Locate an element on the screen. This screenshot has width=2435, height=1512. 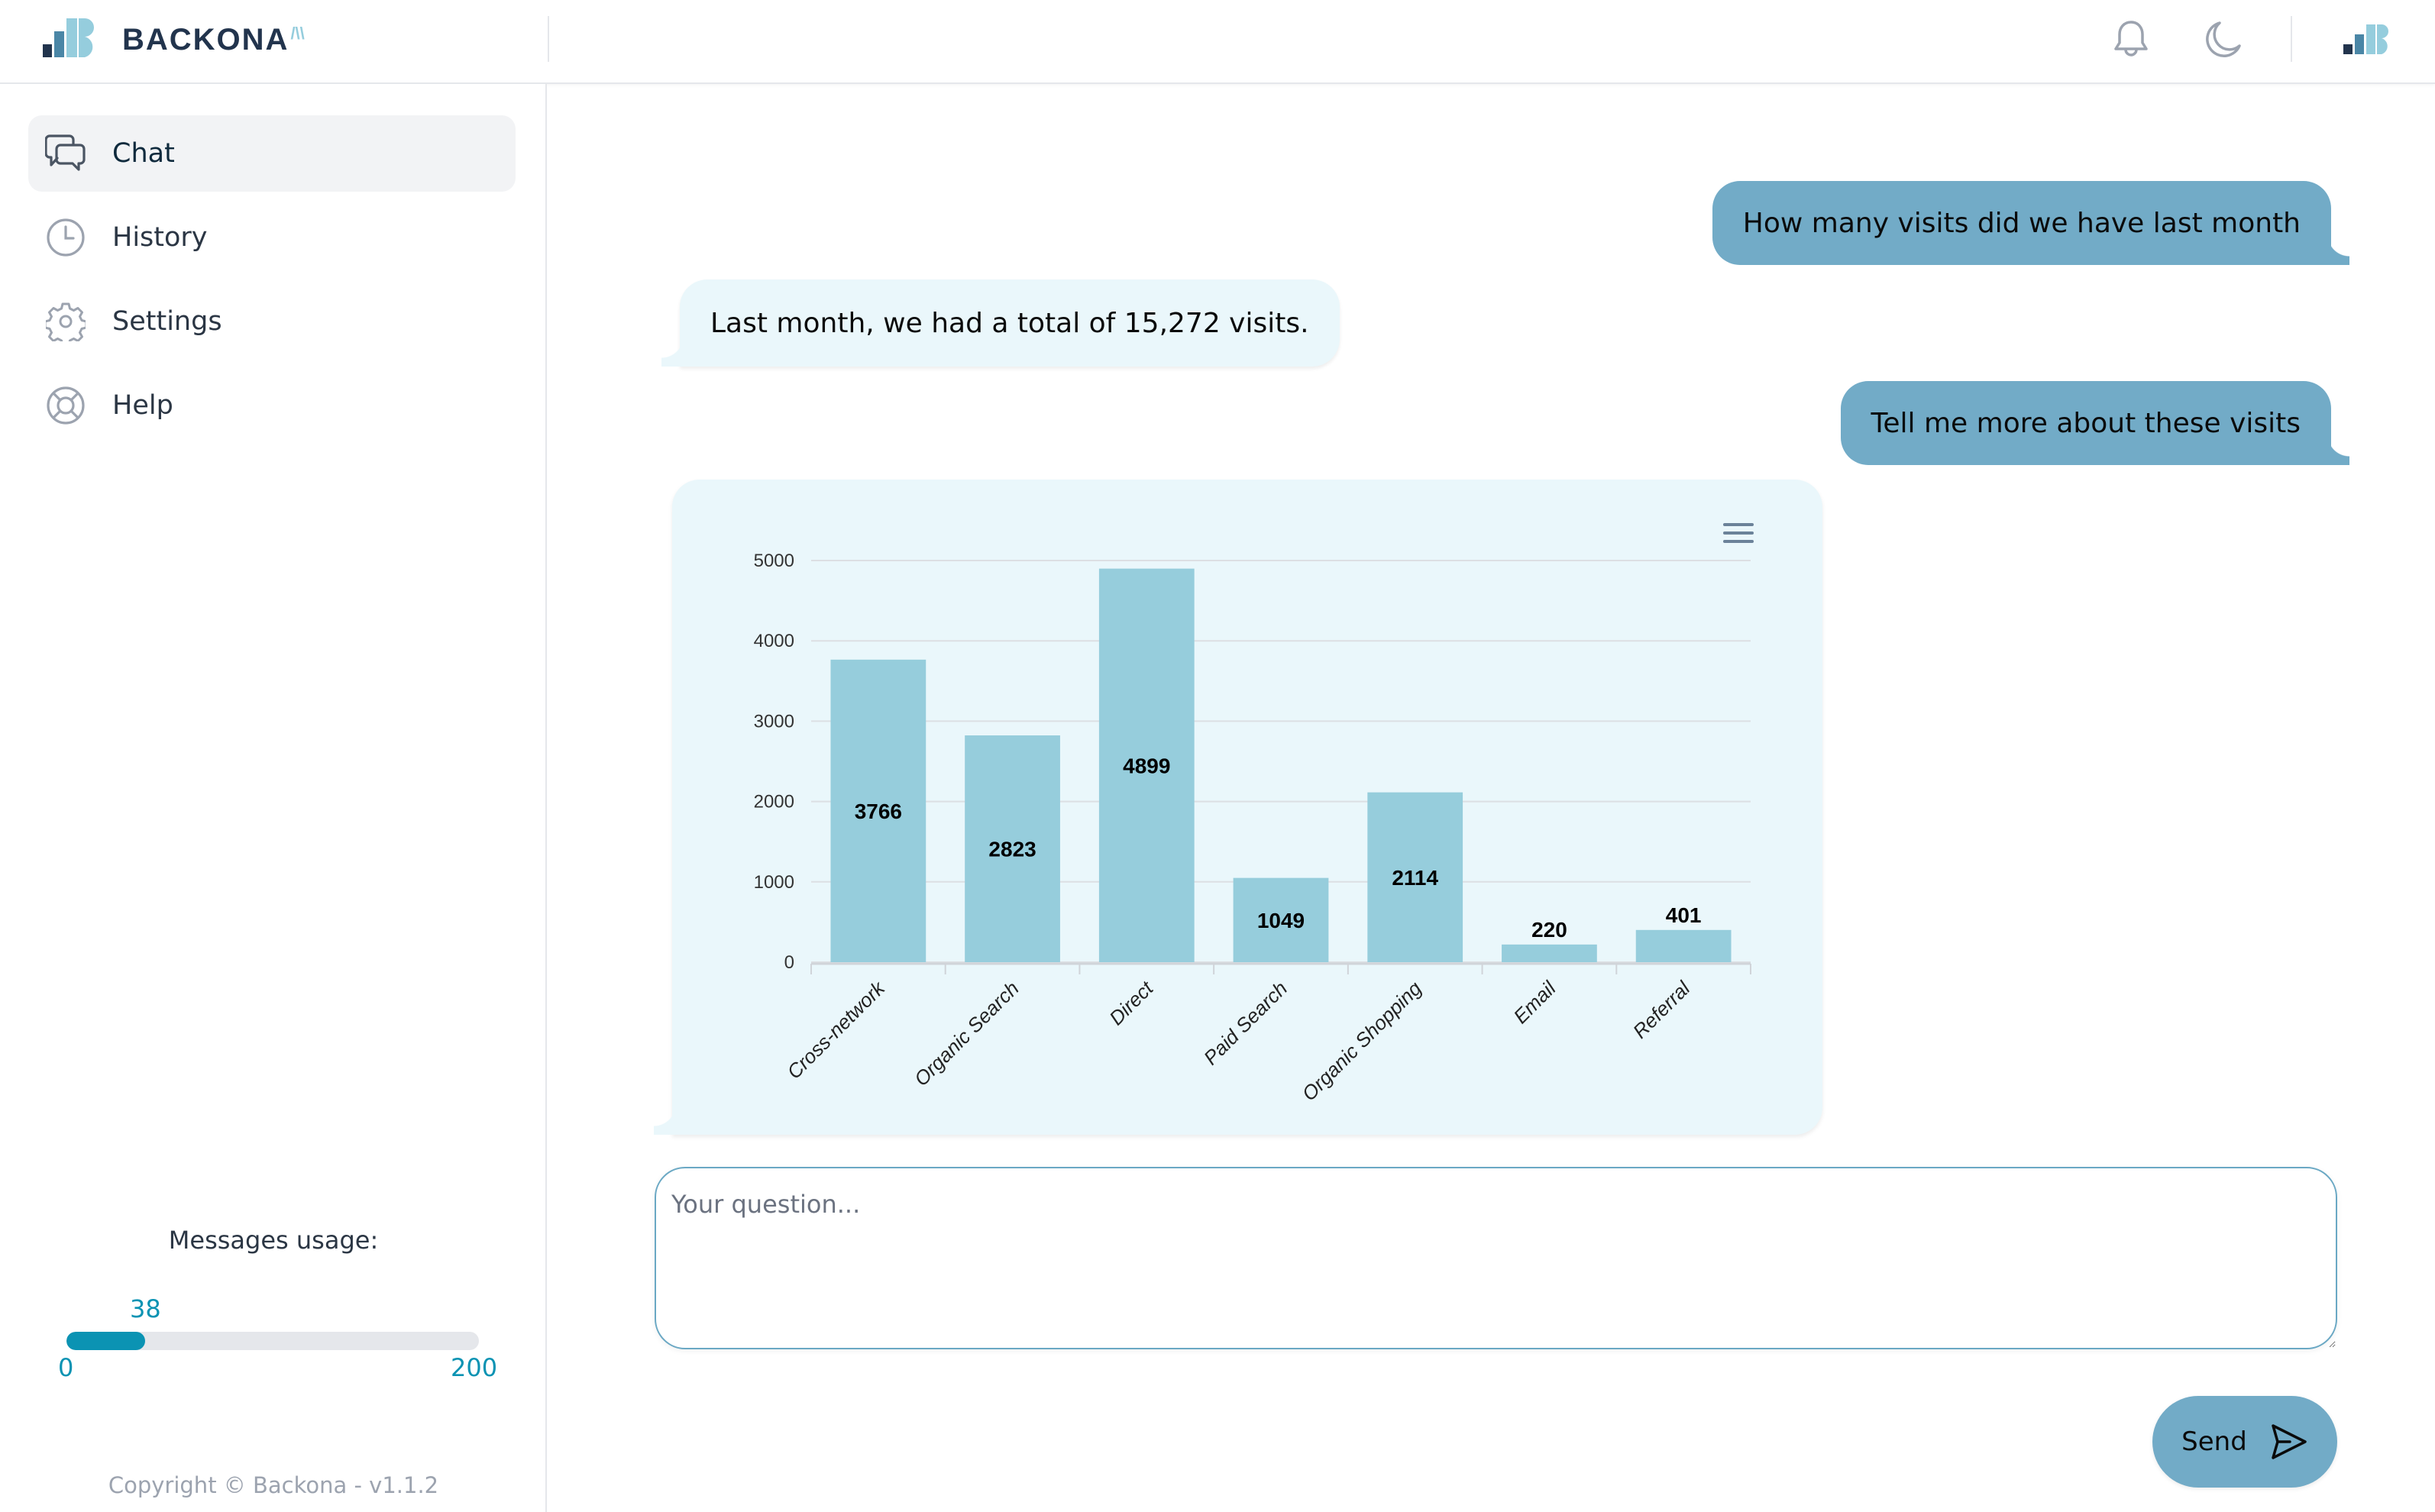
y-tick-label: 0 is located at coordinates (789, 963).